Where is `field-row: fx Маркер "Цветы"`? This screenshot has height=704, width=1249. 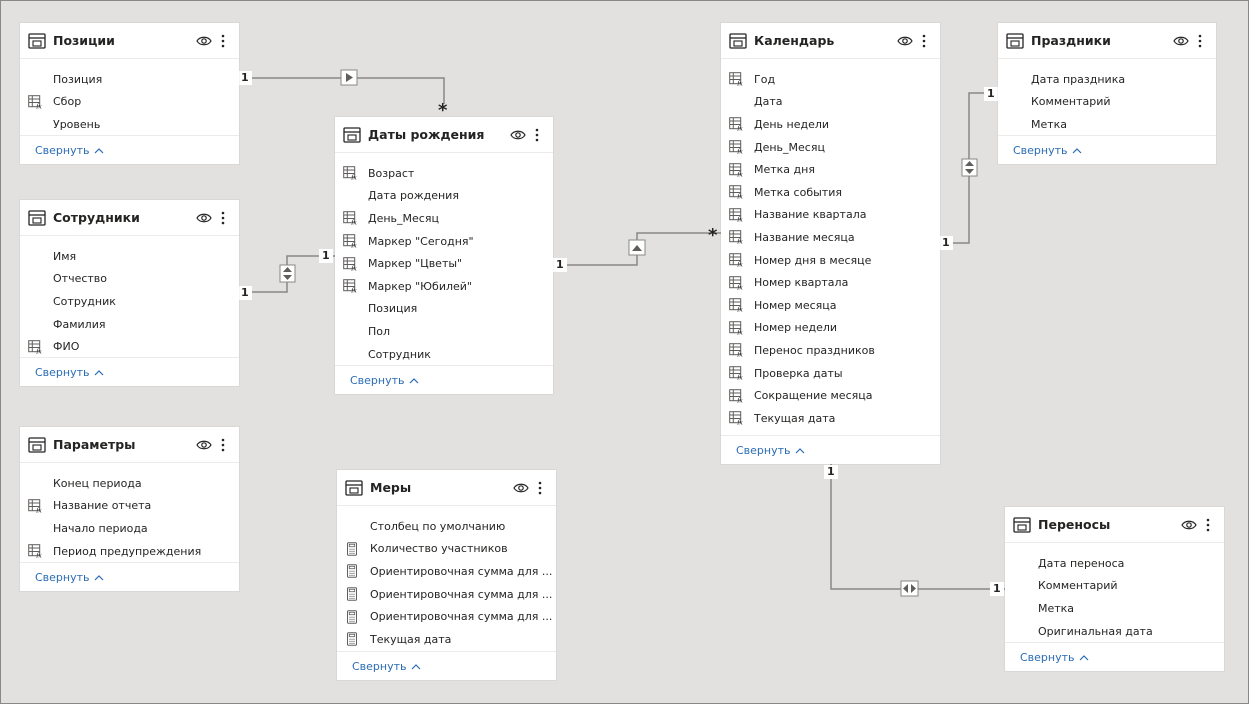
field-row: fx Маркер "Цветы" is located at coordinates (444, 263).